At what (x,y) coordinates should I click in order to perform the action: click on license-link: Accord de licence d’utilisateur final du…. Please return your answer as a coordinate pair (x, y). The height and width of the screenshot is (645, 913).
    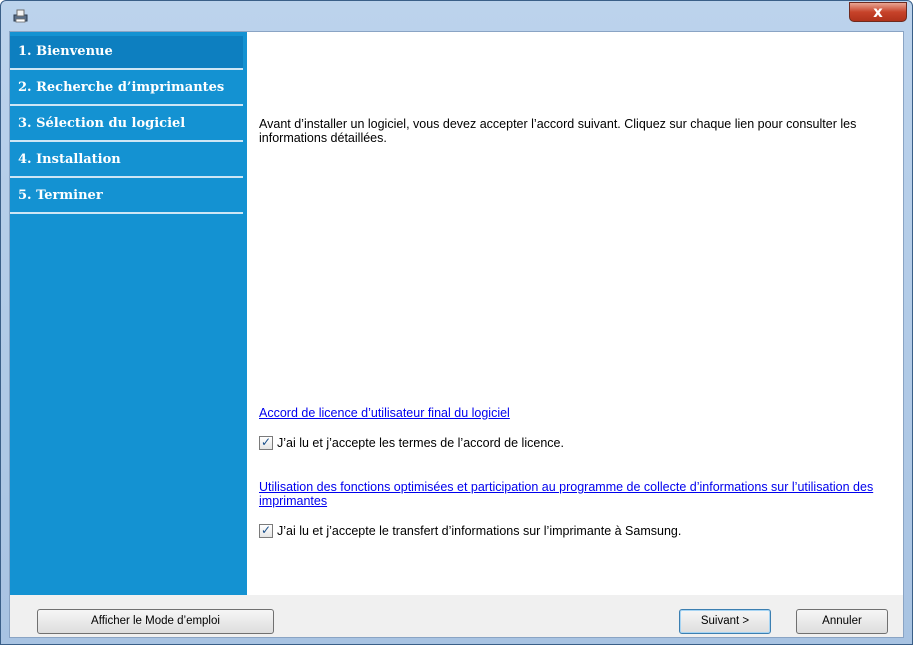
    Looking at the image, I should click on (384, 413).